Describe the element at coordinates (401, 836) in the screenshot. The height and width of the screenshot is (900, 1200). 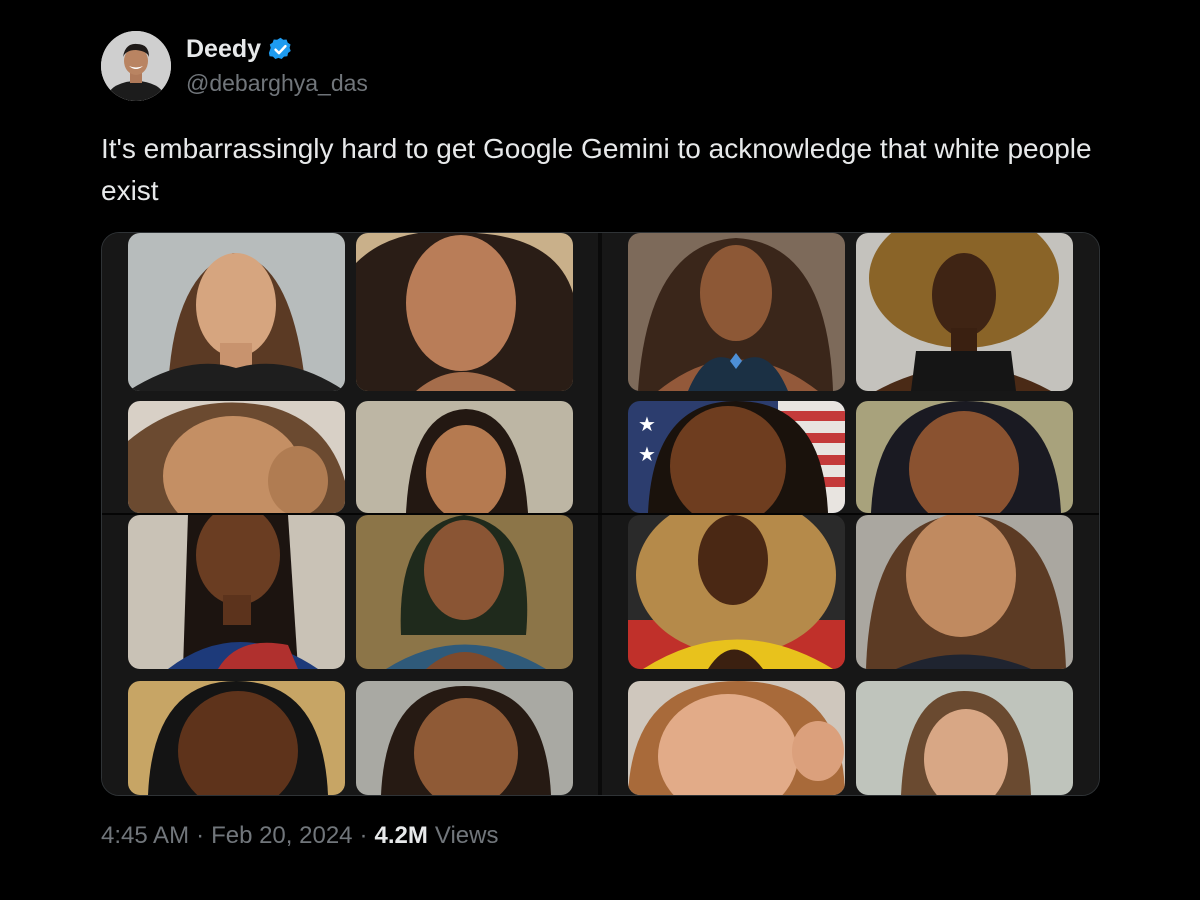
I see `views-count: 4.2M` at that location.